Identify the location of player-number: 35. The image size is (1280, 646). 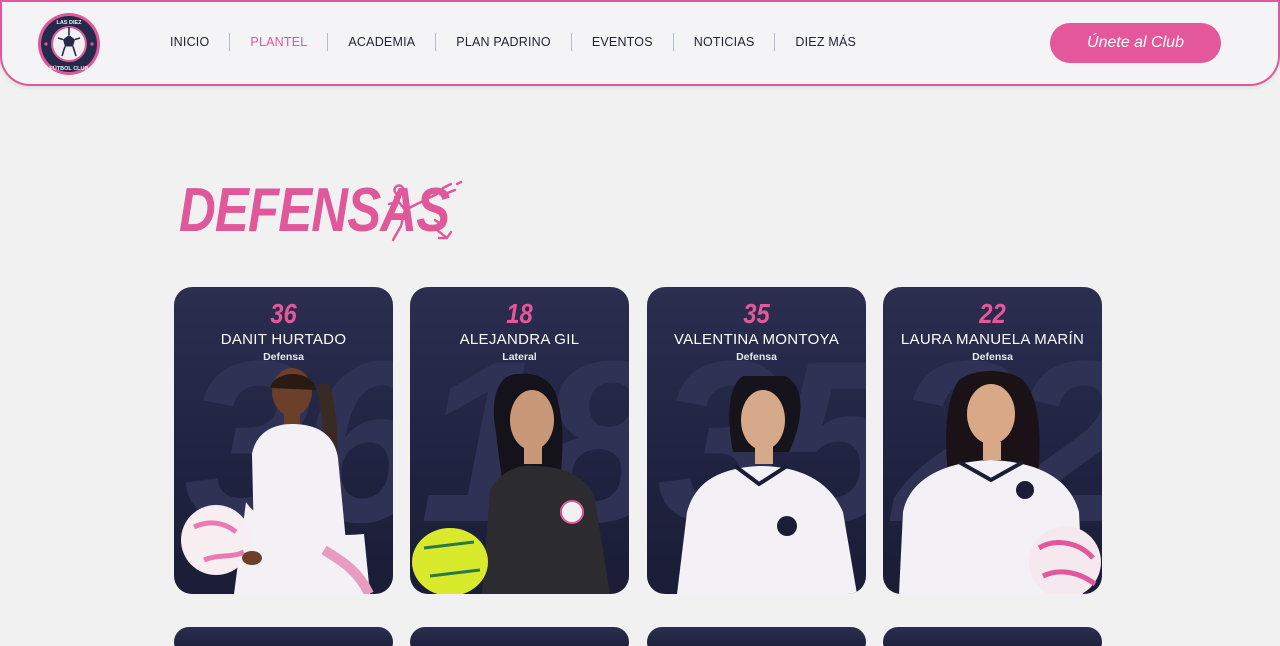
(756, 313).